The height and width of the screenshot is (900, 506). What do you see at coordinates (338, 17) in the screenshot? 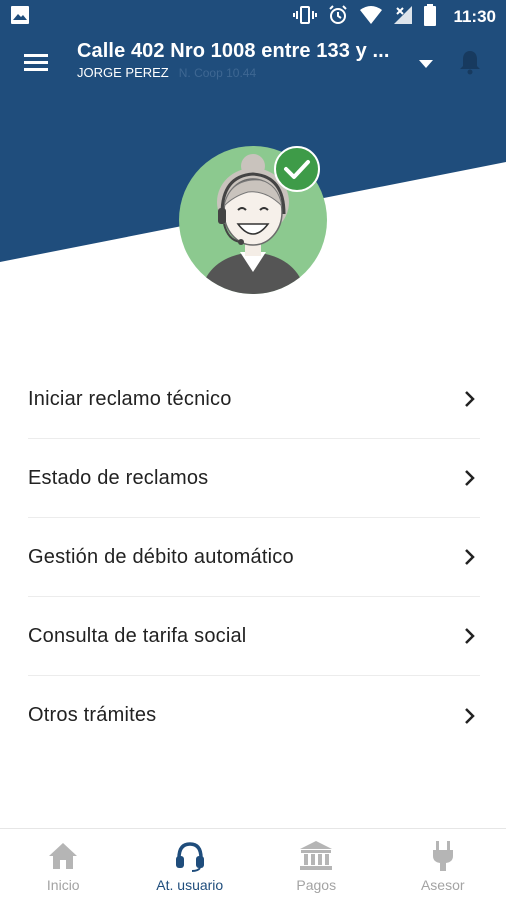
I see `alarm-icon` at bounding box center [338, 17].